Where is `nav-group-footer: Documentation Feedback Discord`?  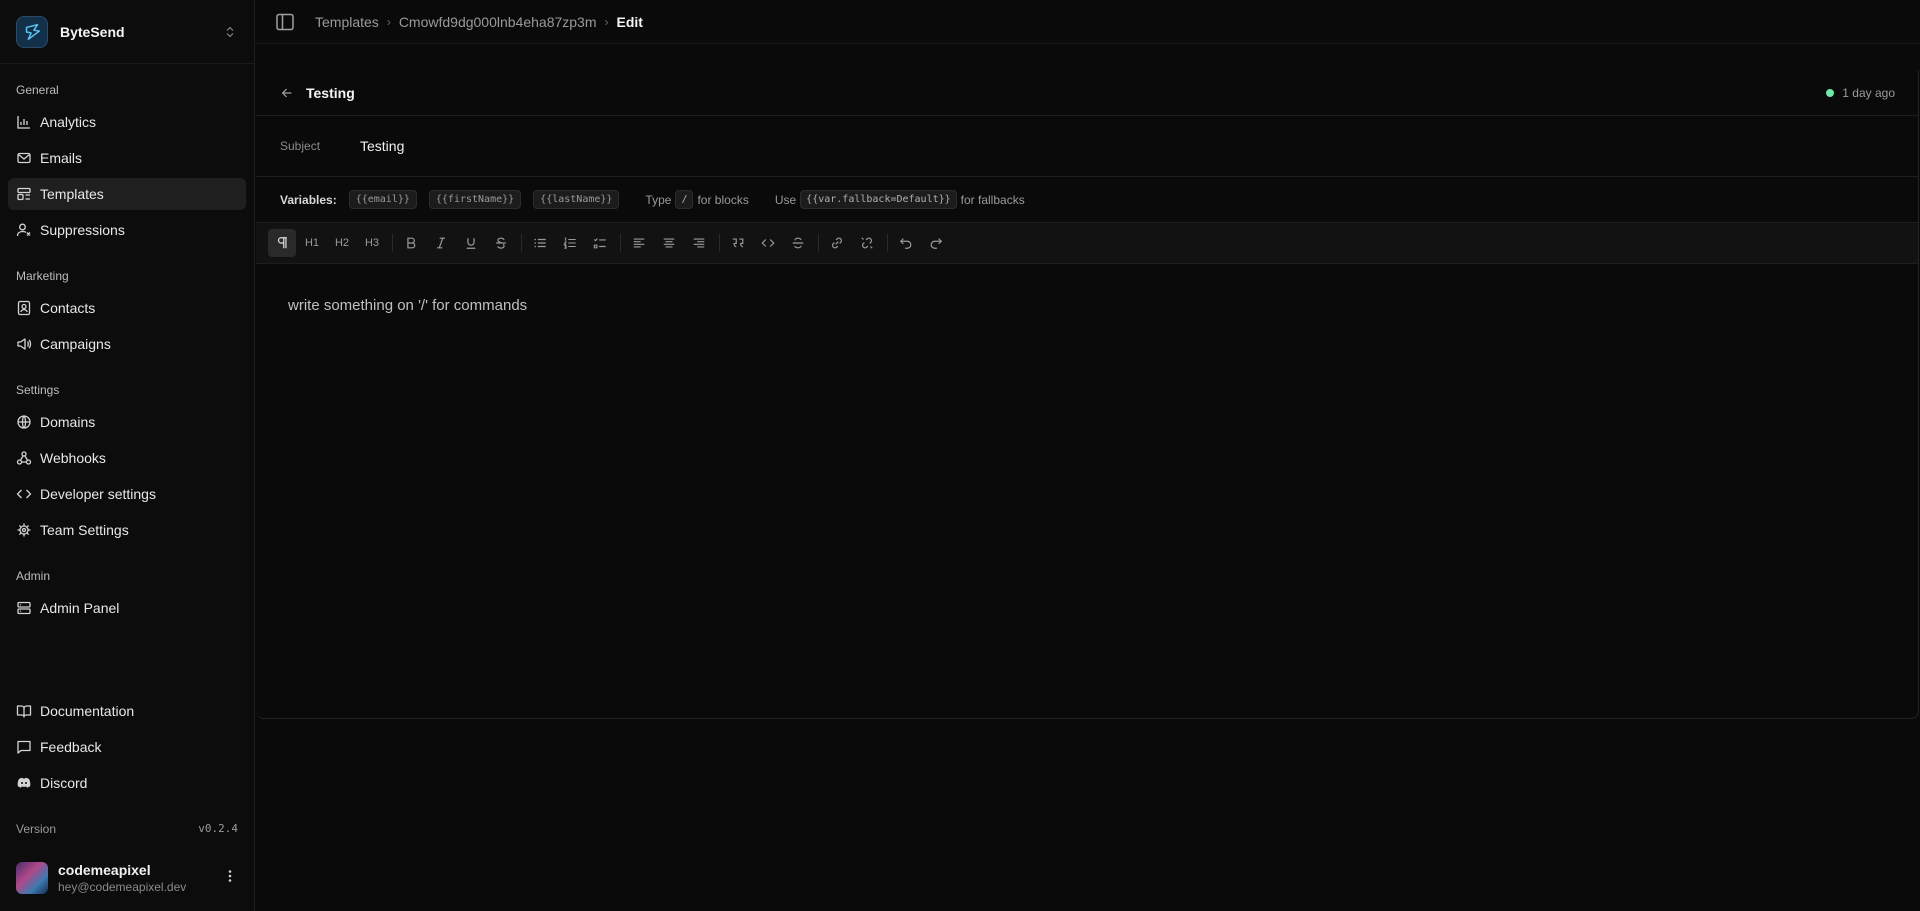 nav-group-footer: Documentation Feedback Discord is located at coordinates (127, 749).